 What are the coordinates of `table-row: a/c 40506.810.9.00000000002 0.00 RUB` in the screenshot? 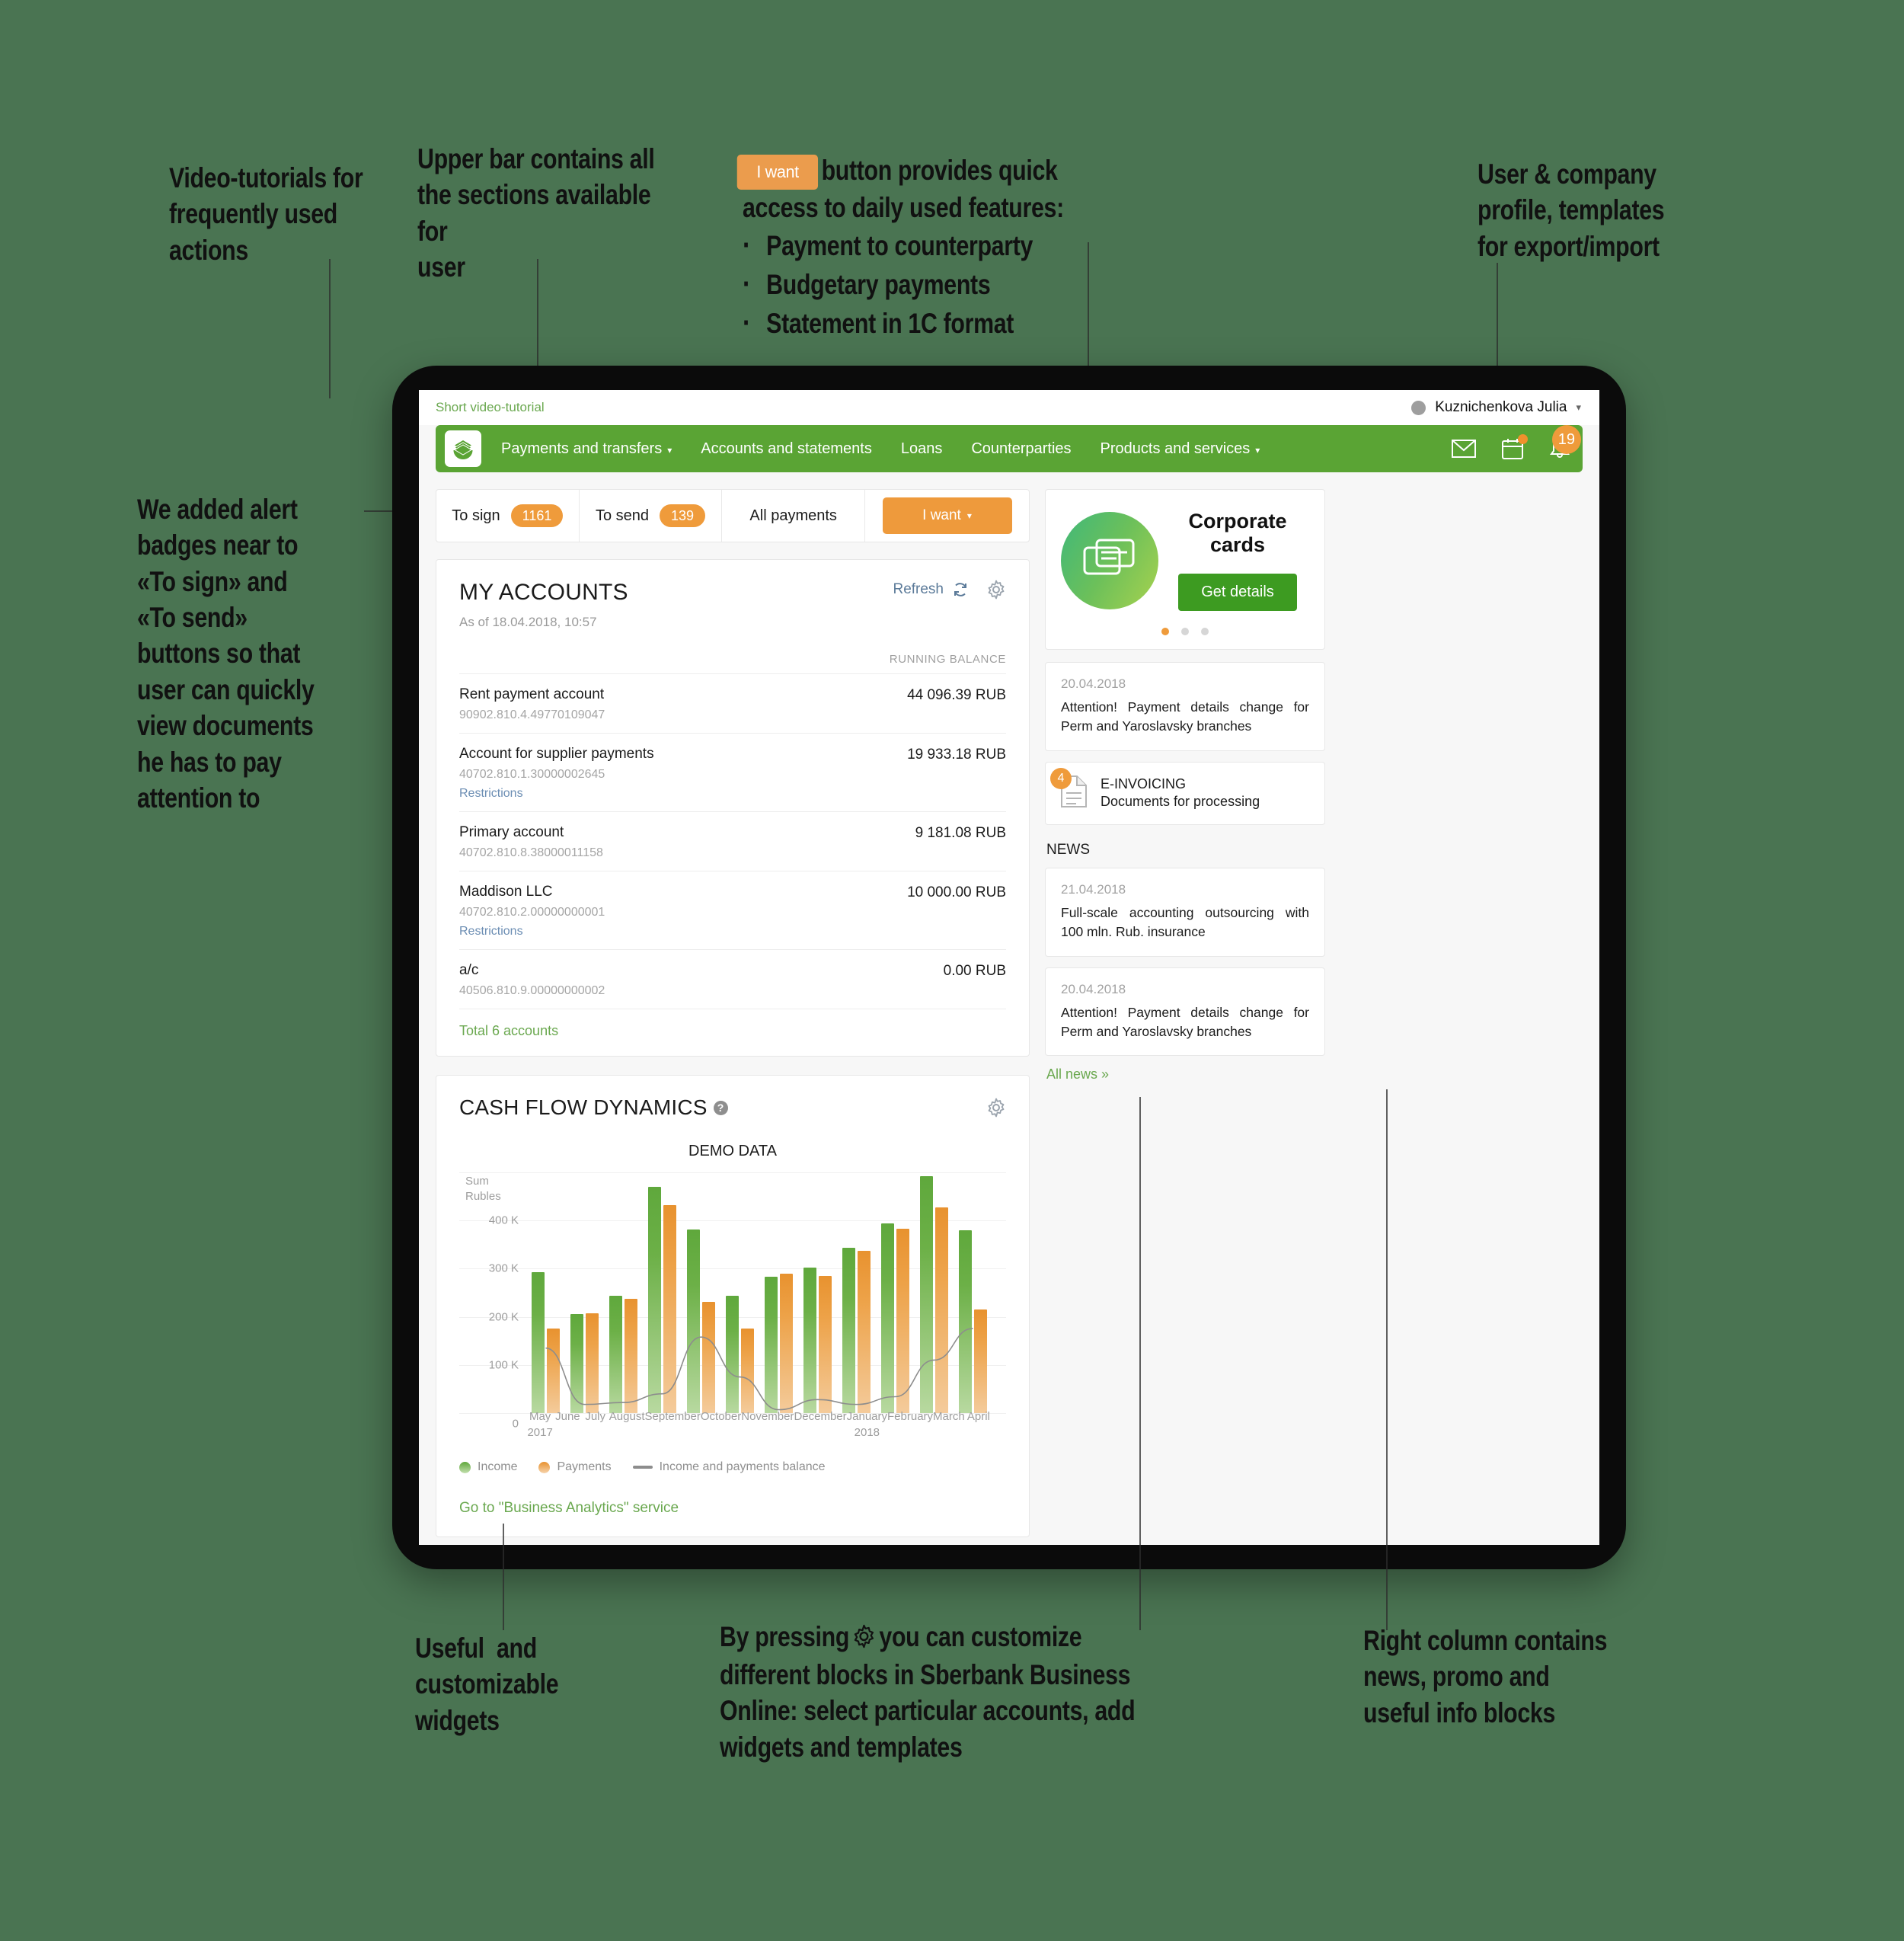 It's located at (732, 979).